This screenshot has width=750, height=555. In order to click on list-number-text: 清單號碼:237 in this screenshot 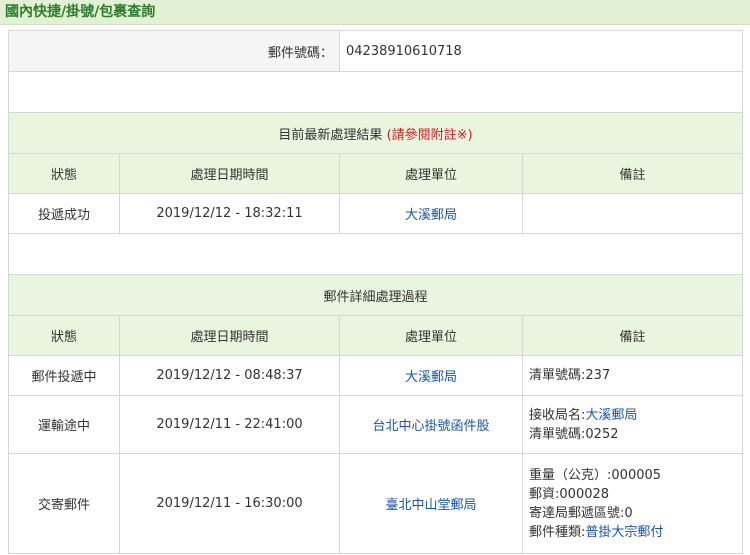, I will do `click(570, 375)`.